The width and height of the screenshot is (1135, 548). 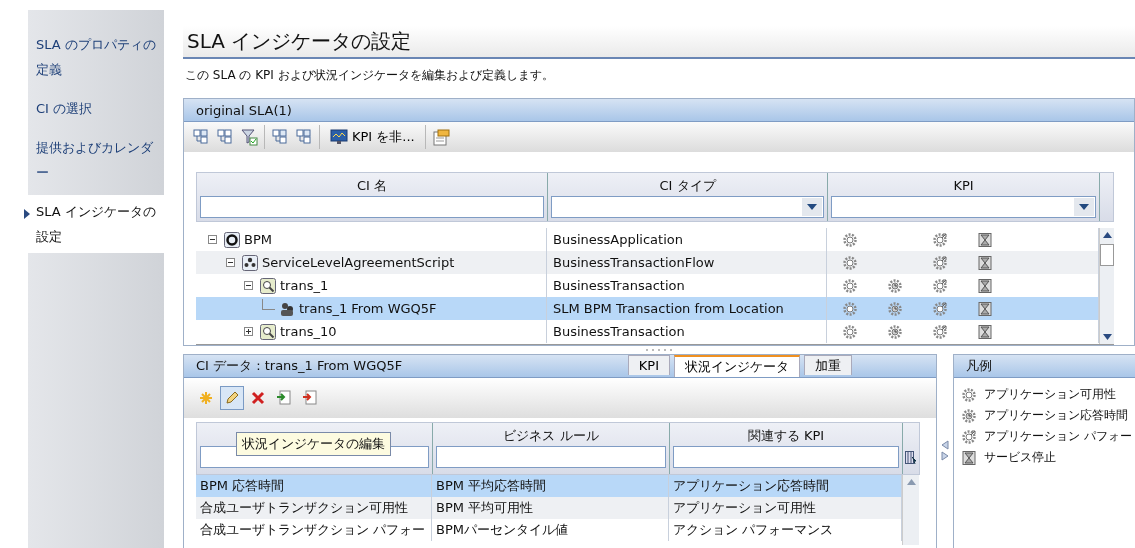 What do you see at coordinates (945, 451) in the screenshot?
I see `collapse-handle` at bounding box center [945, 451].